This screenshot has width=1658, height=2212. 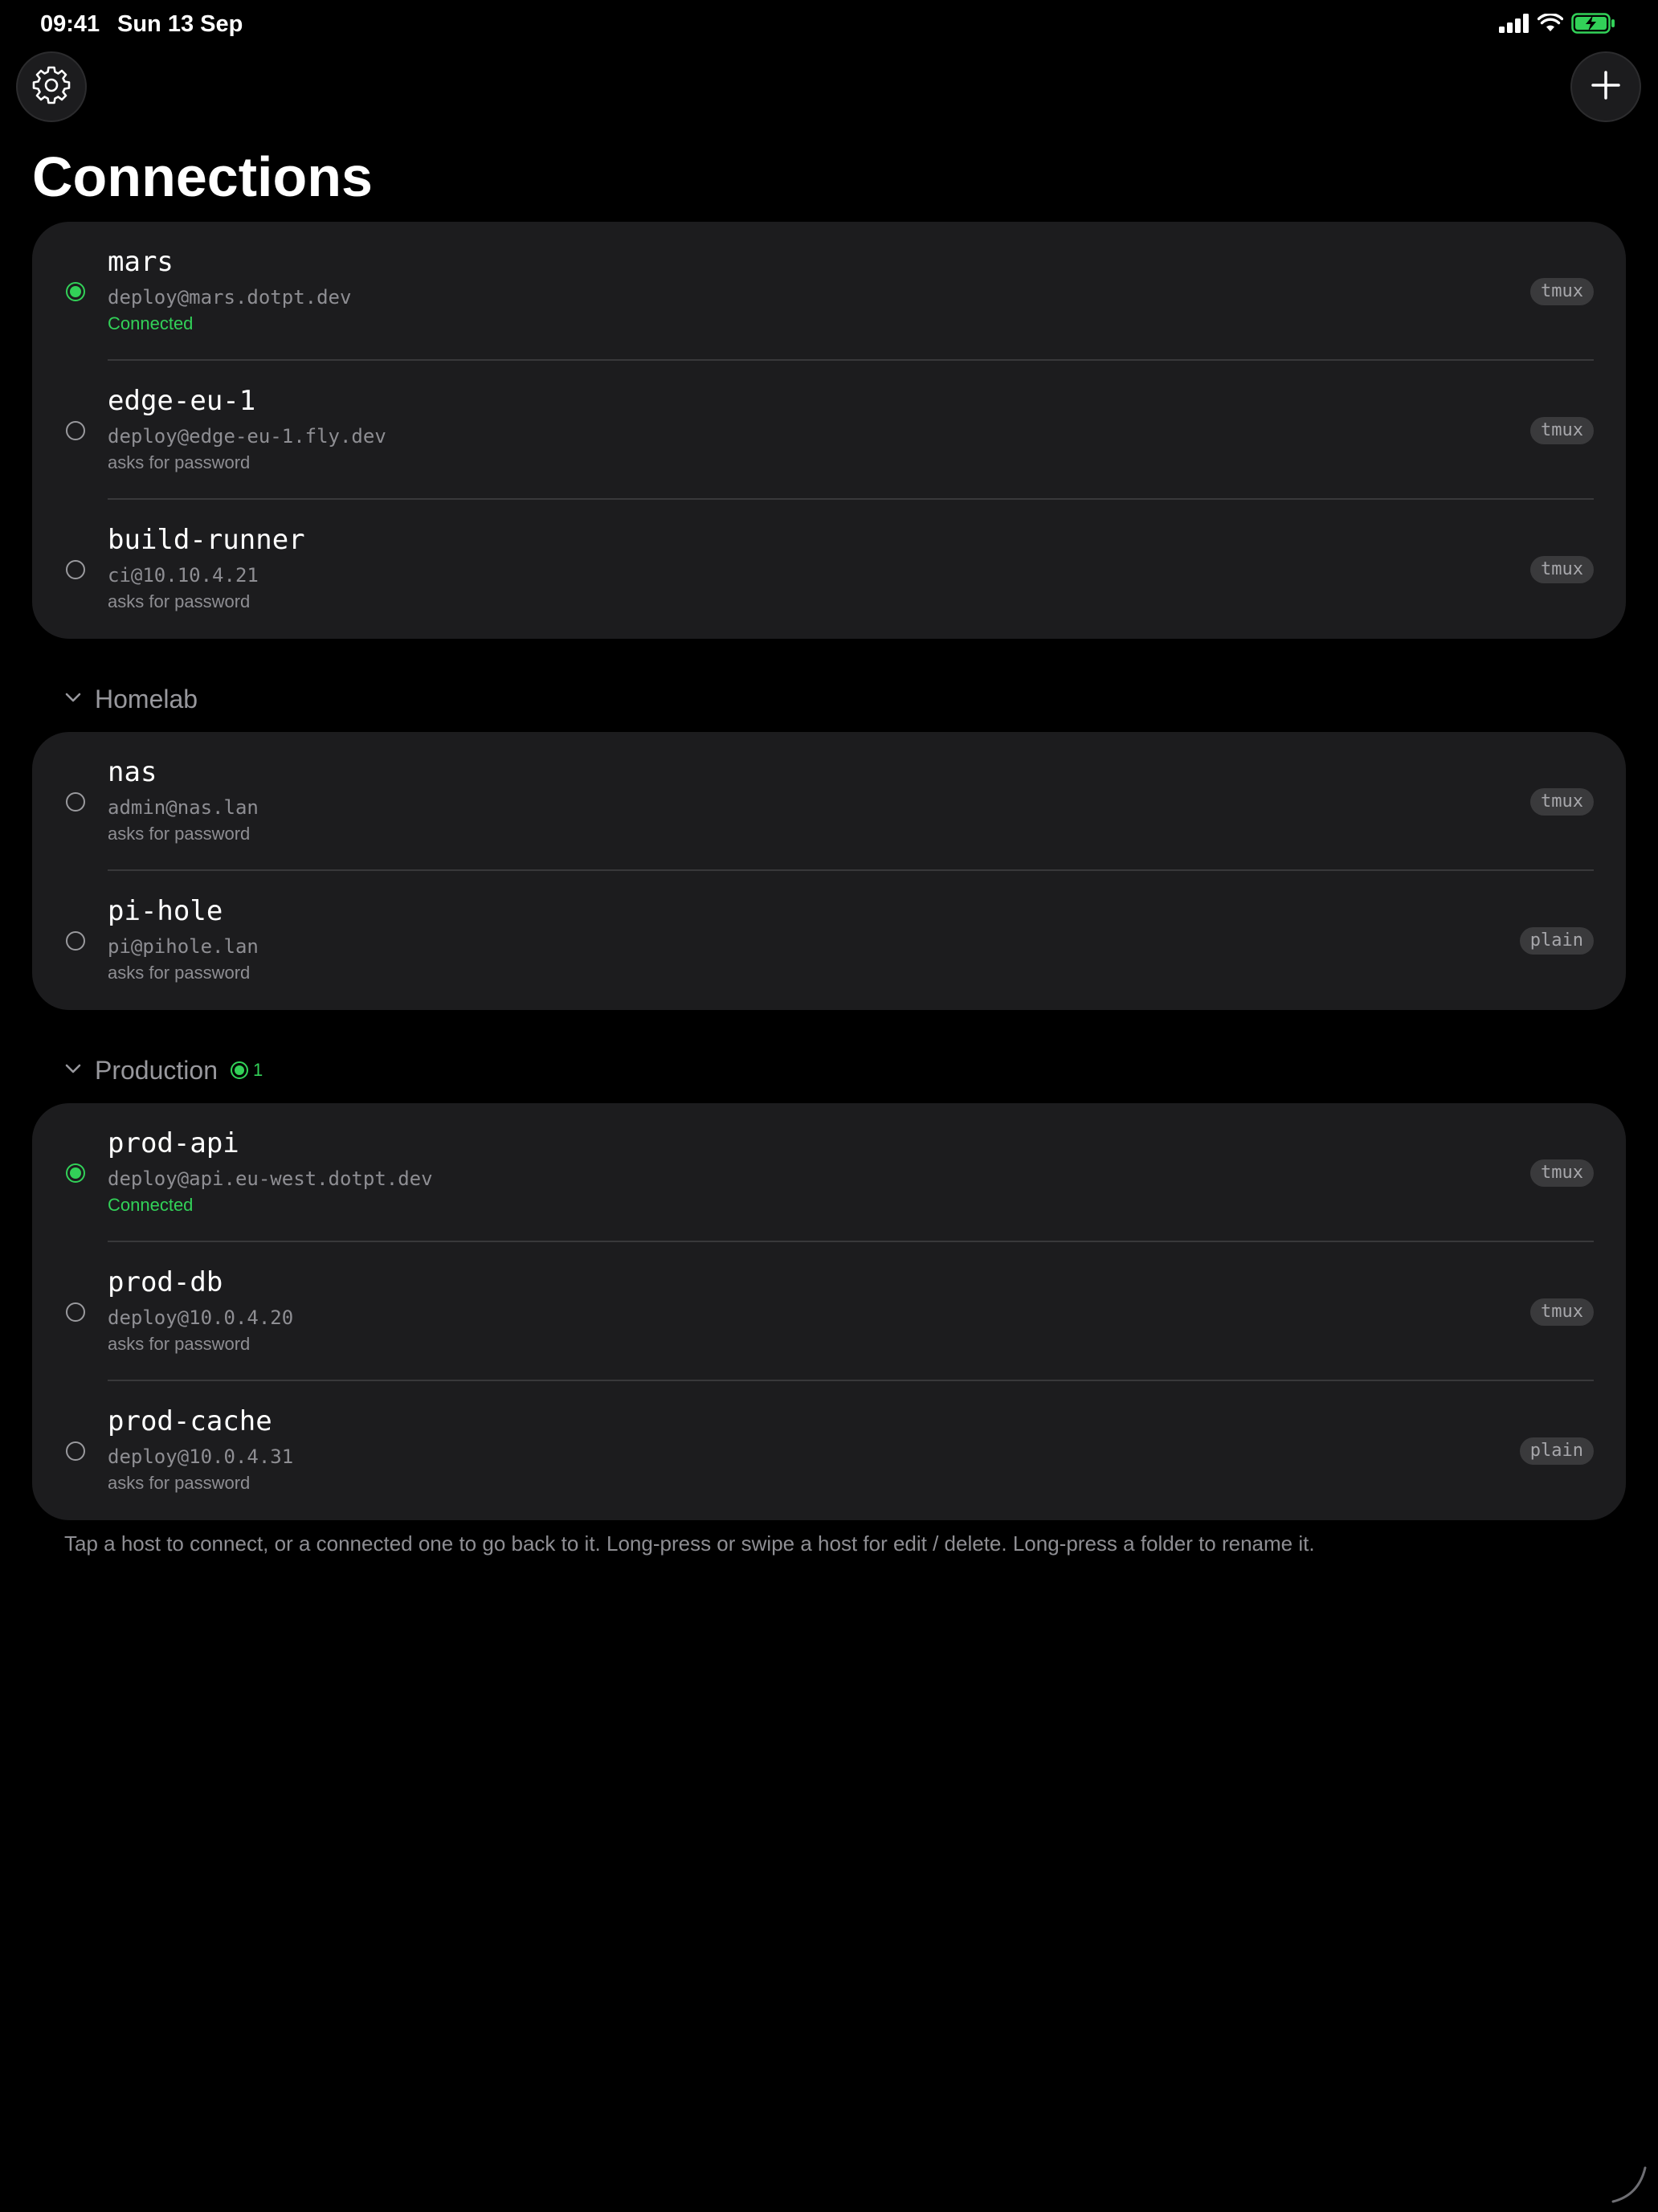 What do you see at coordinates (270, 1178) in the screenshot?
I see `host-address: deploy@api.eu-west.dotpt.dev` at bounding box center [270, 1178].